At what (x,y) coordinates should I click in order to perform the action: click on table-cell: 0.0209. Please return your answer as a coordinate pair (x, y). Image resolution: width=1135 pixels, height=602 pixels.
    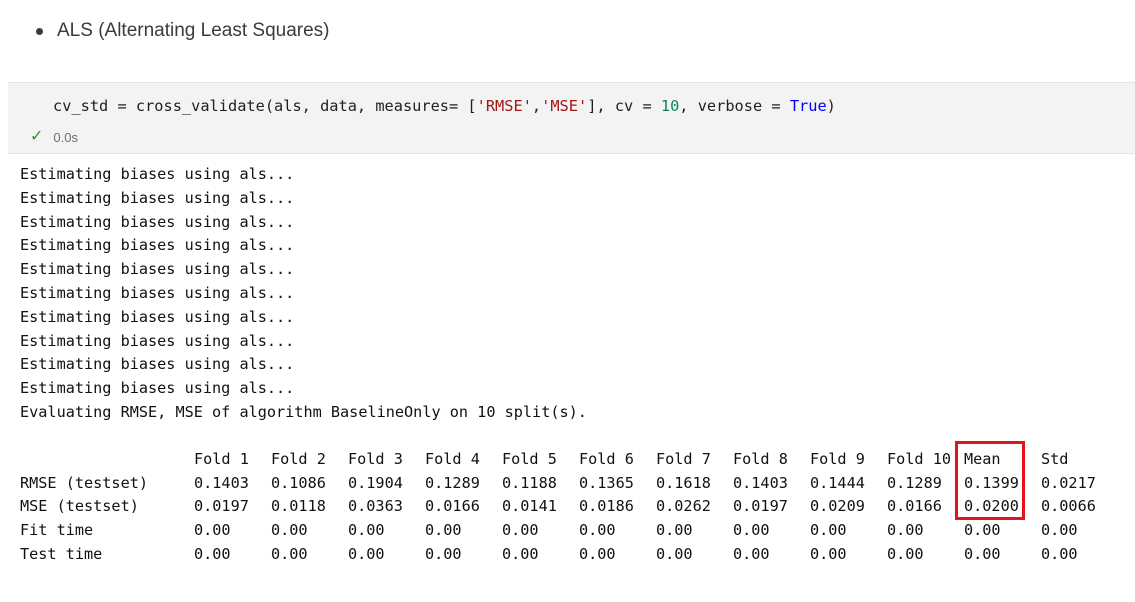
    Looking at the image, I should click on (837, 506).